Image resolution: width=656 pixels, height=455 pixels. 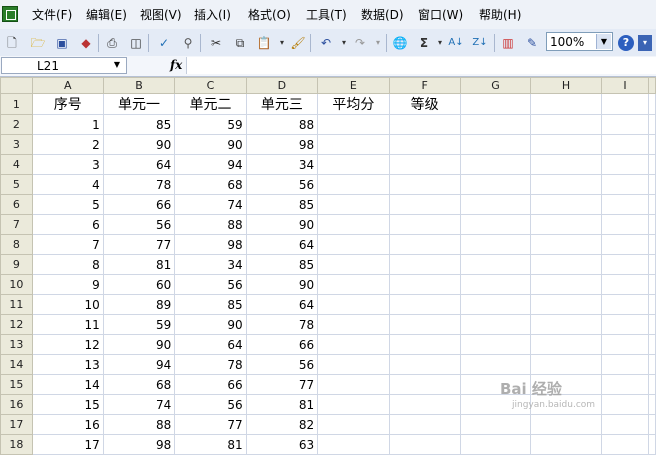 What do you see at coordinates (282, 104) in the screenshot?
I see `cell: 单元三` at bounding box center [282, 104].